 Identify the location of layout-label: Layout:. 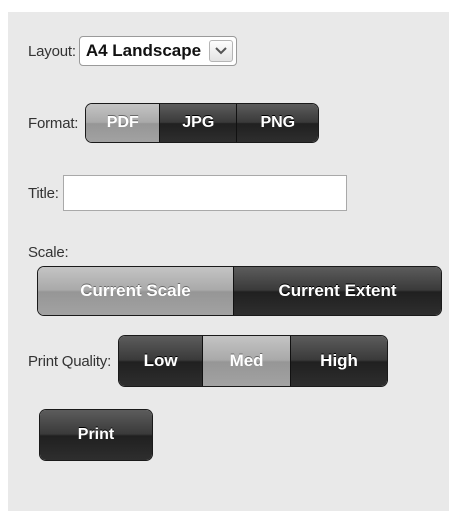
(52, 51).